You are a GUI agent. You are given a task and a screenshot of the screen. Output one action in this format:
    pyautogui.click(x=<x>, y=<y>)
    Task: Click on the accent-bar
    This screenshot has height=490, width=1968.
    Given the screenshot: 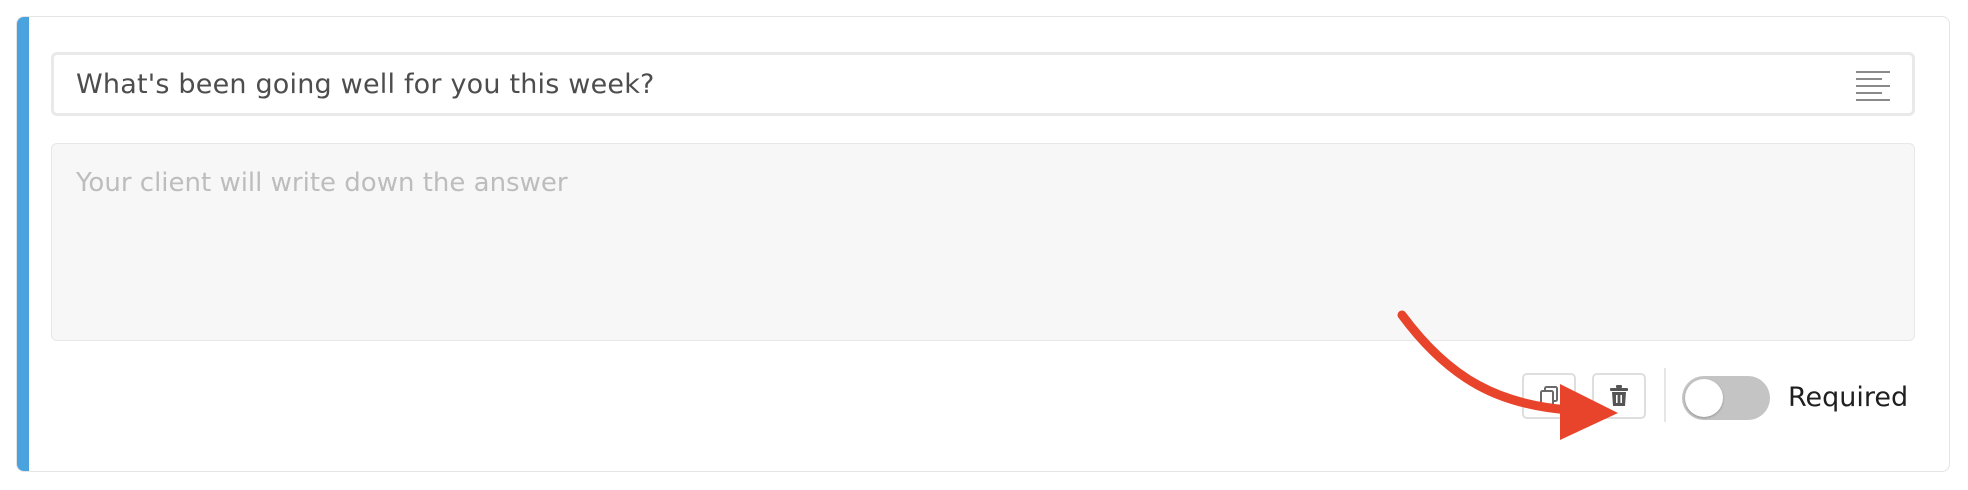 What is the action you would take?
    pyautogui.click(x=23, y=244)
    